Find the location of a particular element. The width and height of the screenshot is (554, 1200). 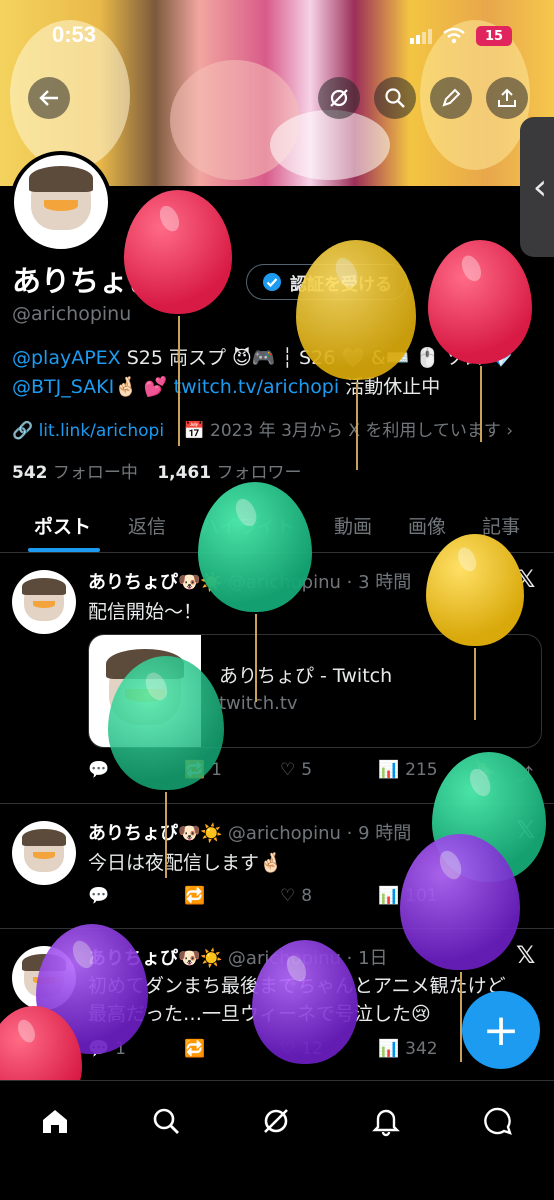

repost-button: 🔁 1 is located at coordinates (203, 770).